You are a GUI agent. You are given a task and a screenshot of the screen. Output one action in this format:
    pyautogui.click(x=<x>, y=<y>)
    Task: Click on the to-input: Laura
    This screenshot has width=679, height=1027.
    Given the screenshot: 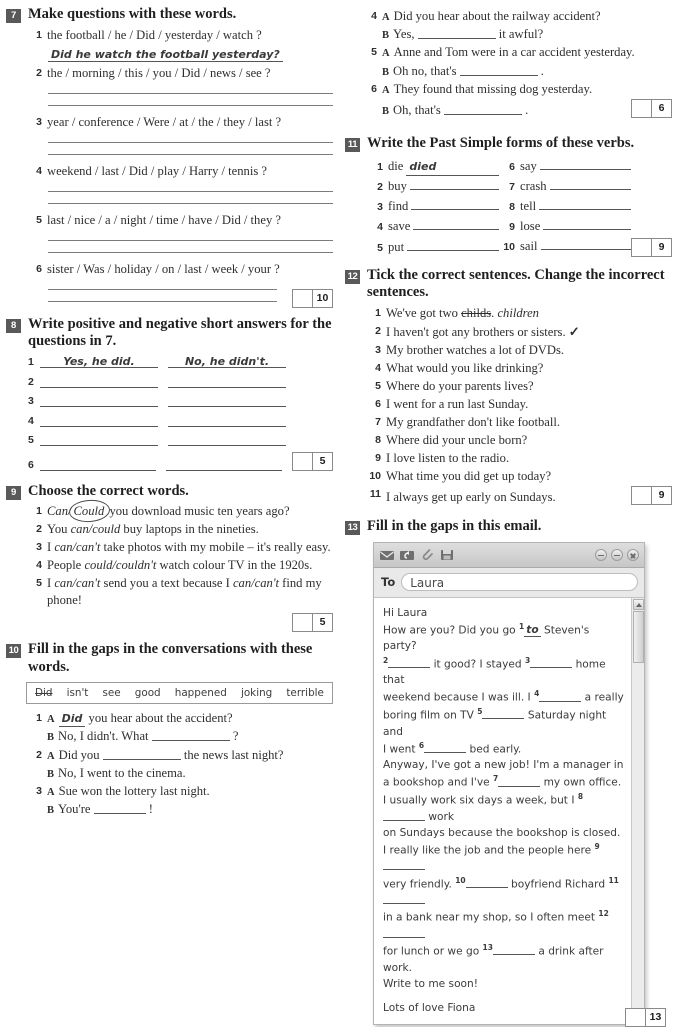 What is the action you would take?
    pyautogui.click(x=519, y=581)
    